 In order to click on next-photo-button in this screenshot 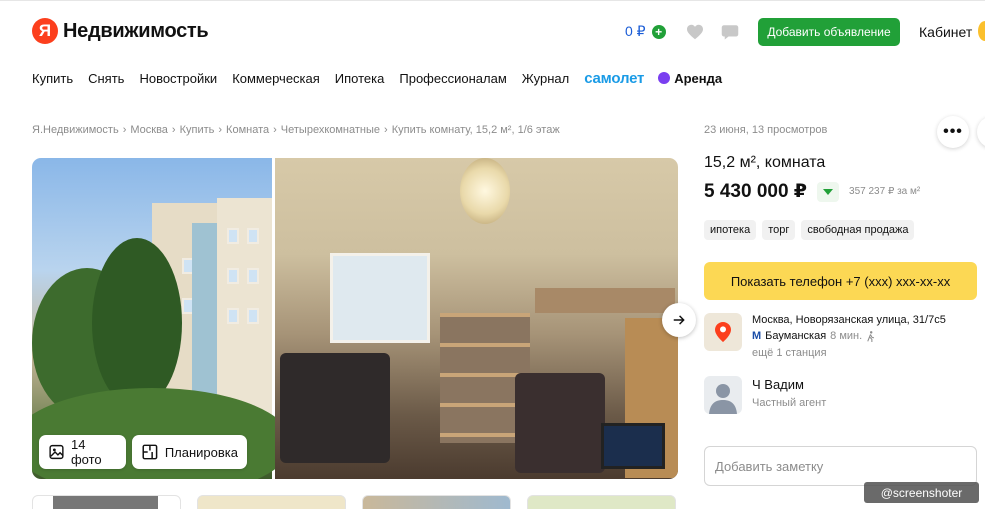, I will do `click(679, 320)`.